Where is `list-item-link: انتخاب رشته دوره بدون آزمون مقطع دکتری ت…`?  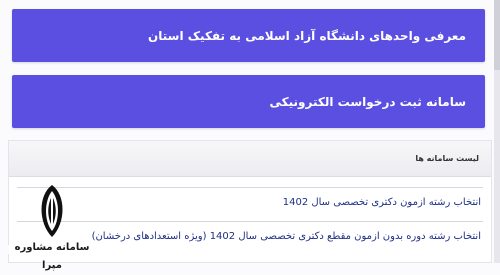 list-item-link: انتخاب رشته دوره بدون آزمون مقطع دکتری ت… is located at coordinates (286, 236).